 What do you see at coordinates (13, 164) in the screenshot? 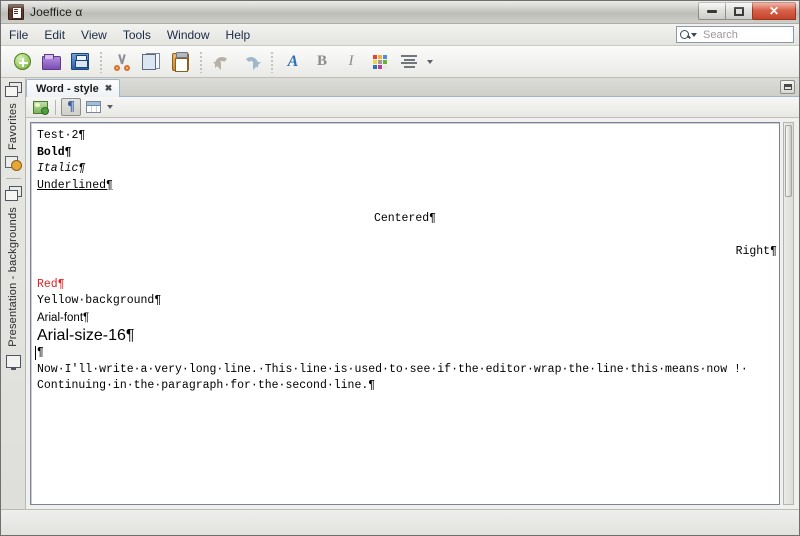
I see `settings-gear-window-icon` at bounding box center [13, 164].